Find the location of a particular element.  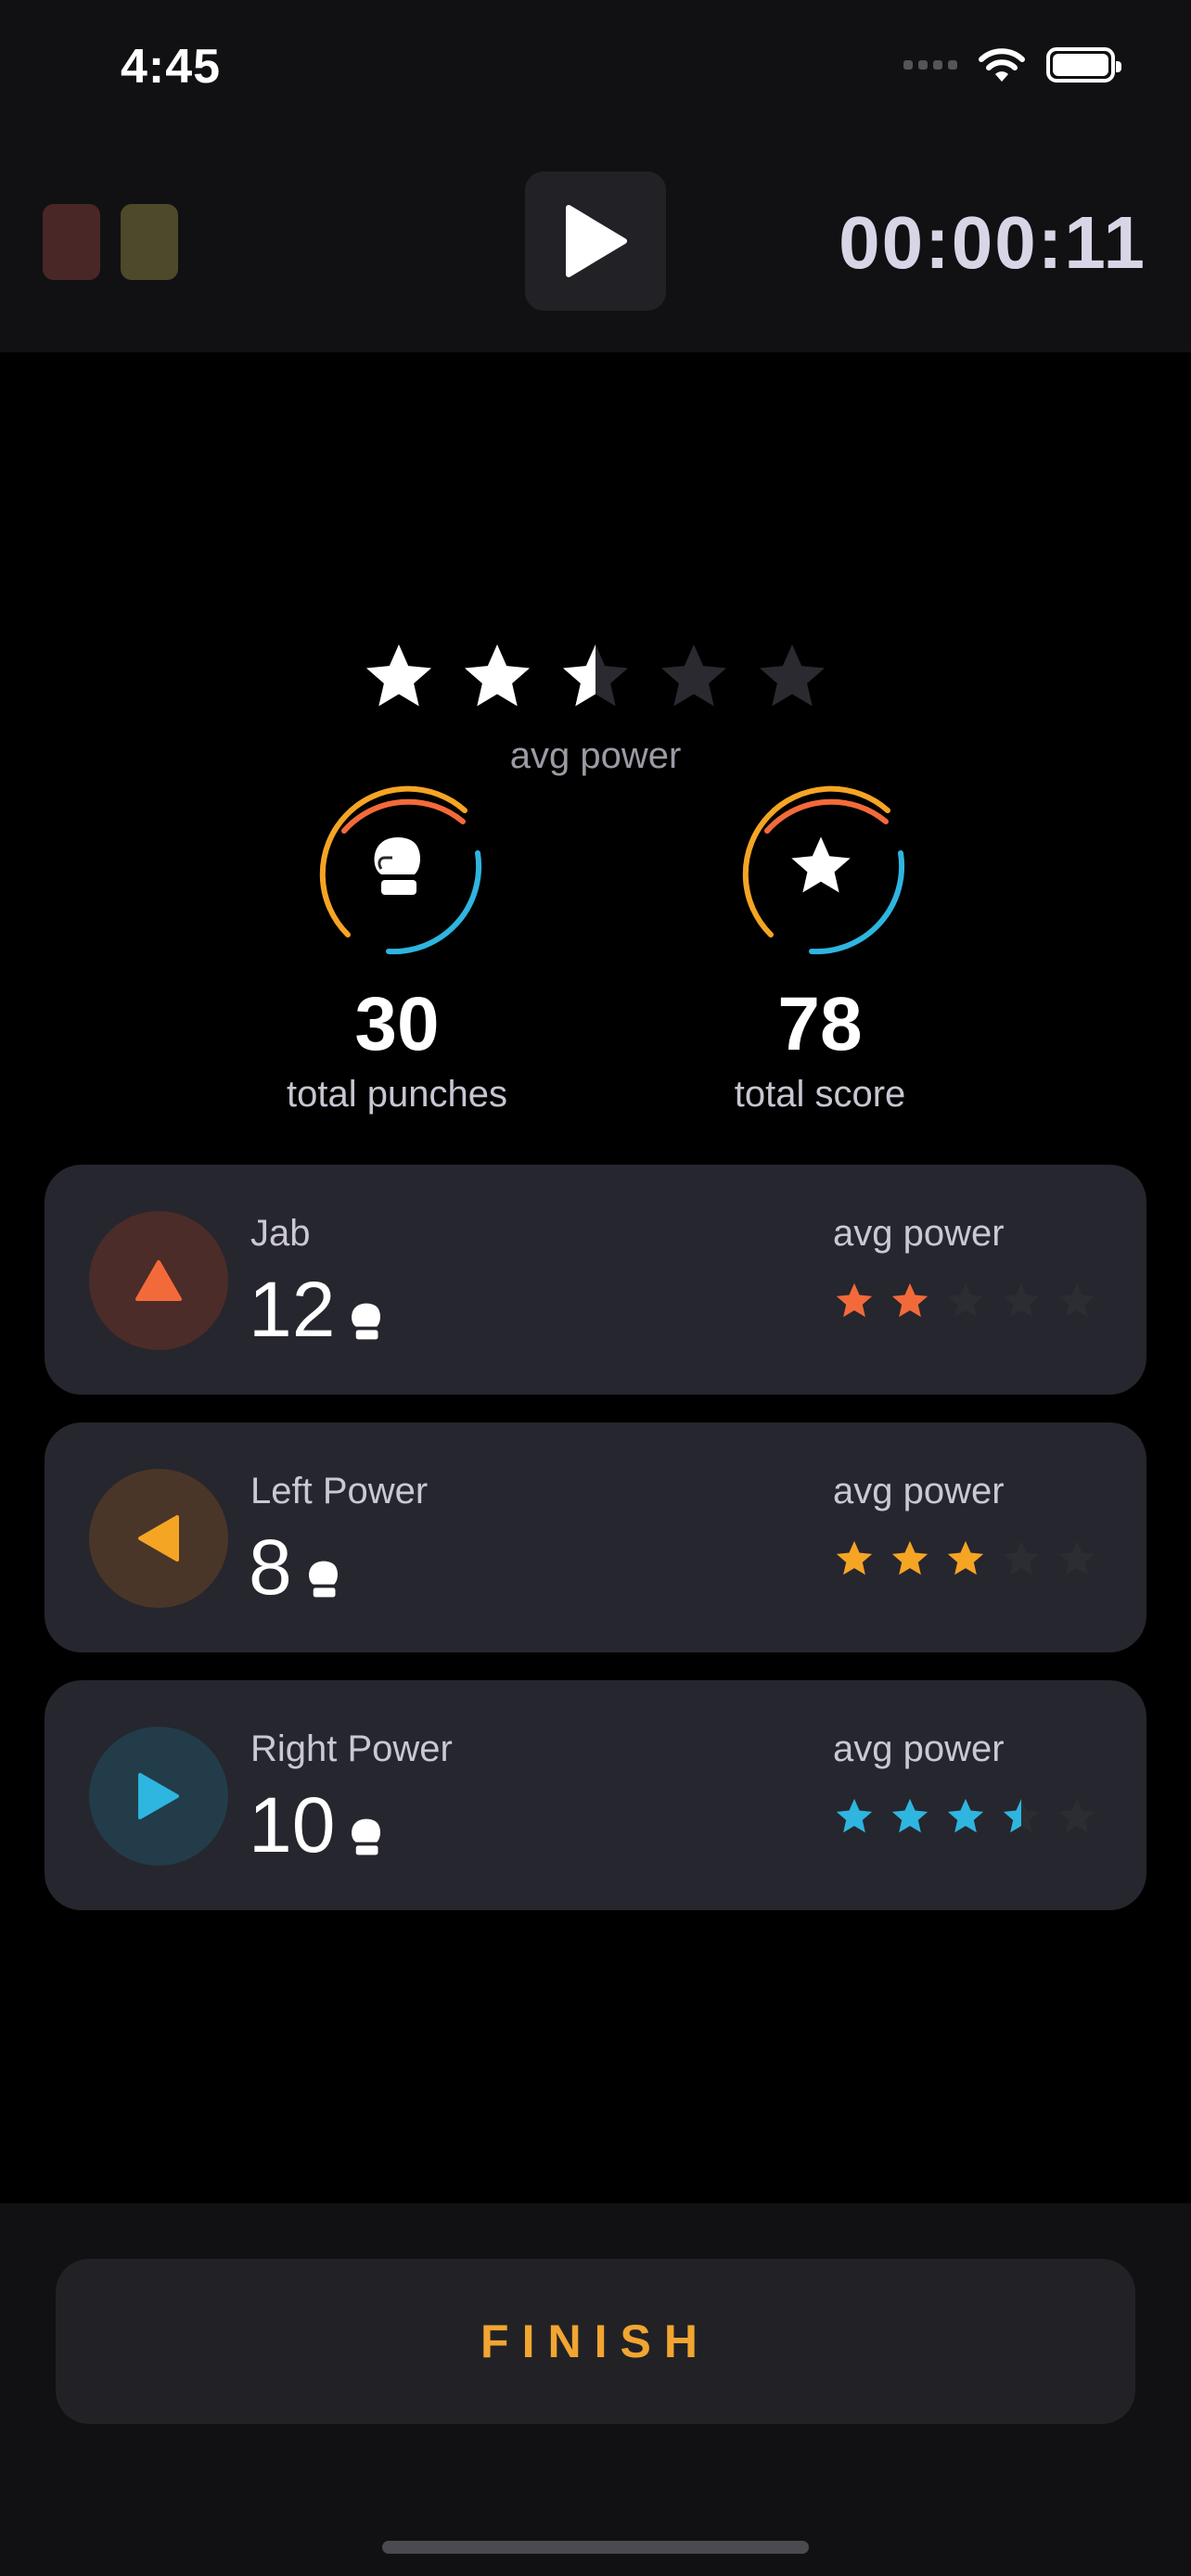

color-marker-olive is located at coordinates (149, 242).